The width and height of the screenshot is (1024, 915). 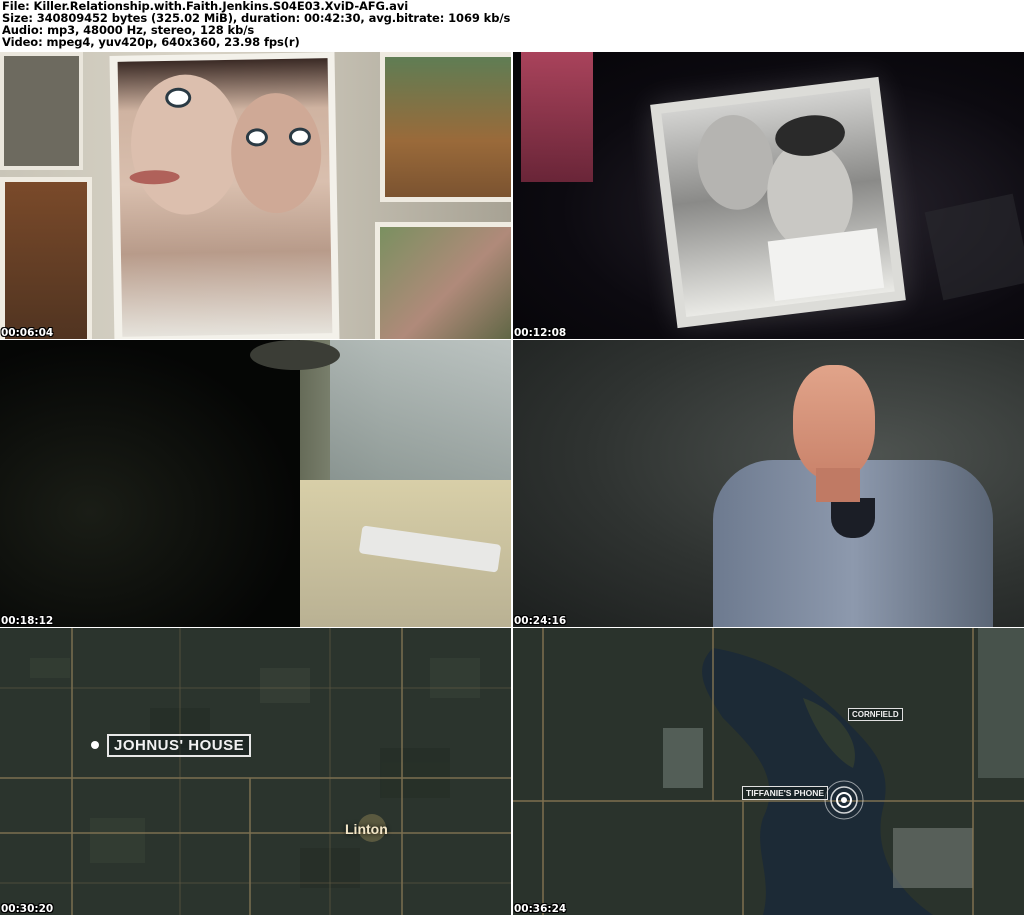 I want to click on man-face, so click(x=834, y=422).